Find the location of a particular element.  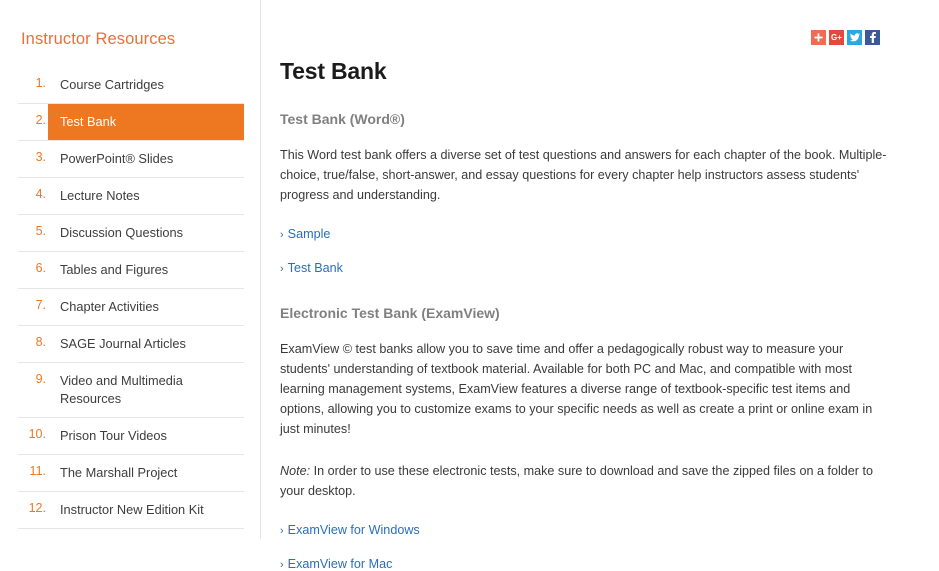

sidebar-title: Instructor Resources is located at coordinates (98, 39).